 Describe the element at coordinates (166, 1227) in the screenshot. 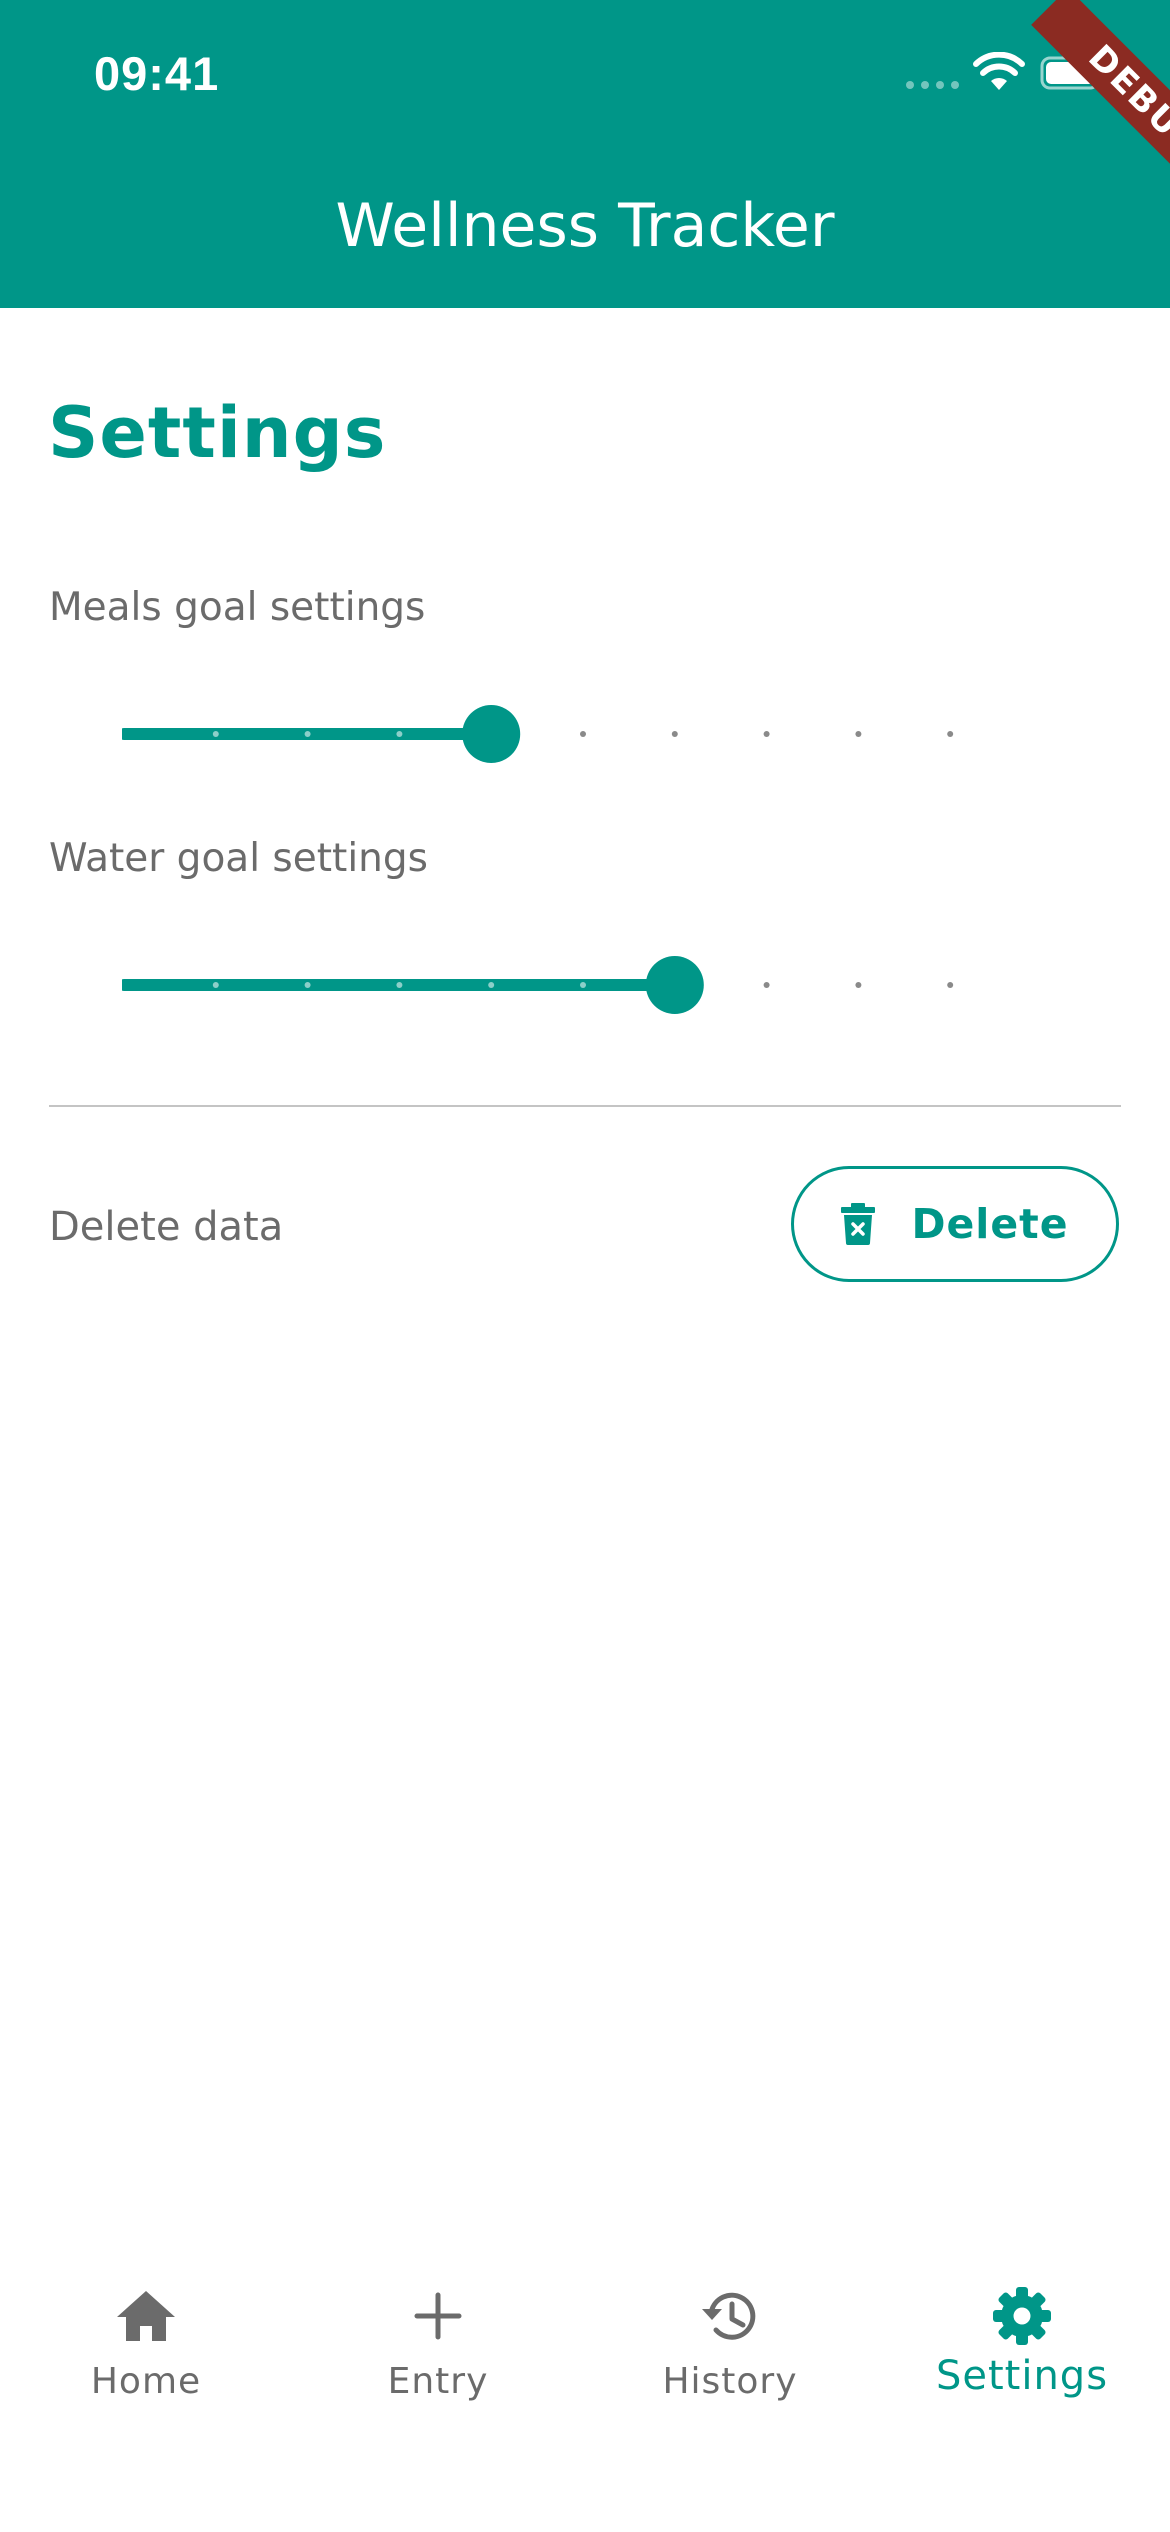

I see `delete-data-label: Delete data` at that location.